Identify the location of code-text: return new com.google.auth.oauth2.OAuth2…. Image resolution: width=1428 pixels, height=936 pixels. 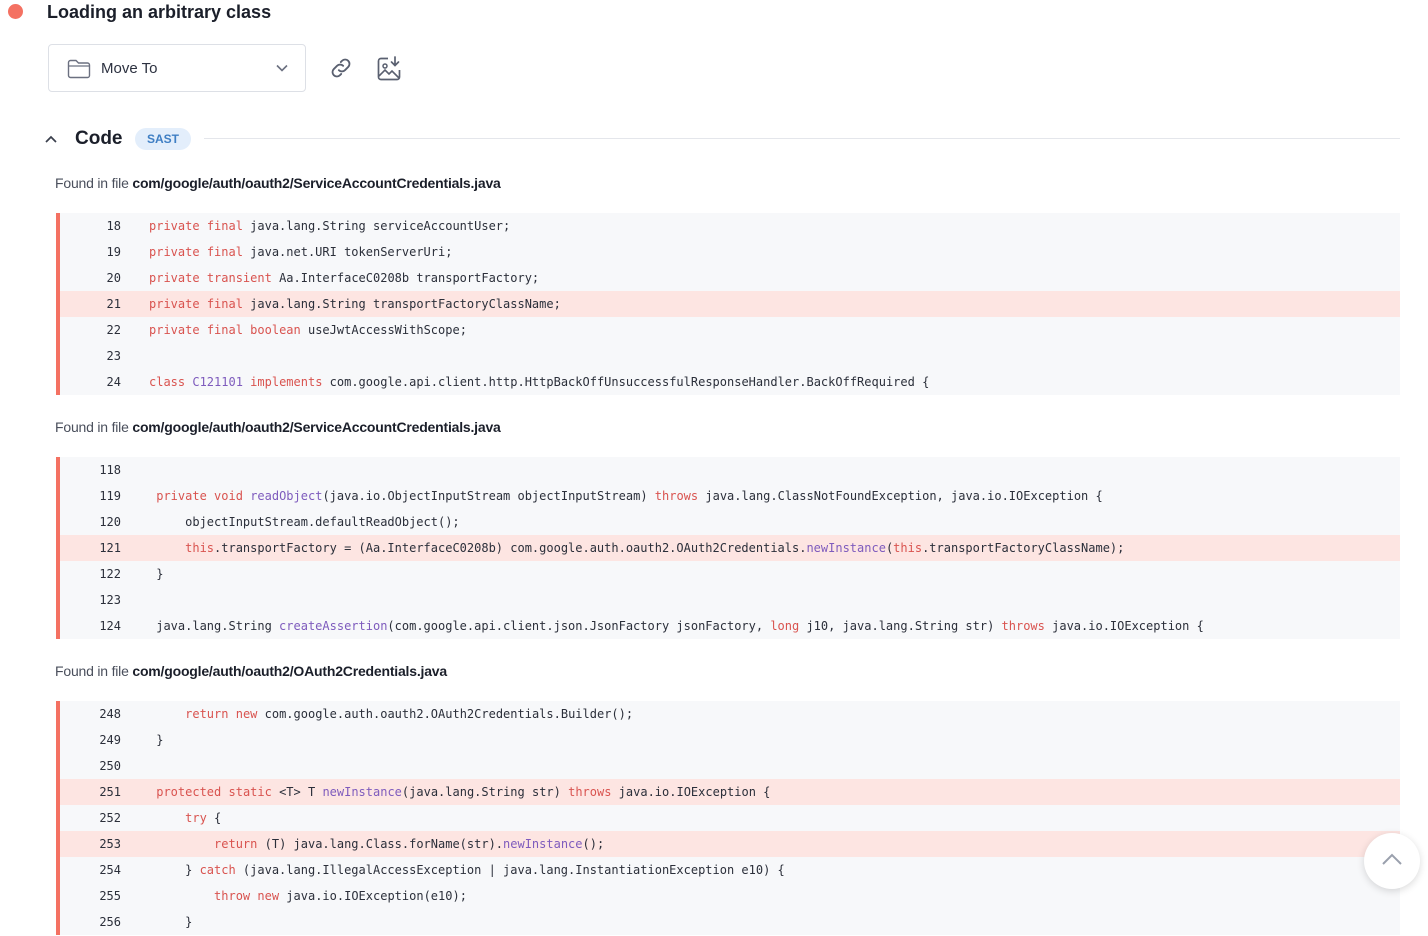
(409, 714).